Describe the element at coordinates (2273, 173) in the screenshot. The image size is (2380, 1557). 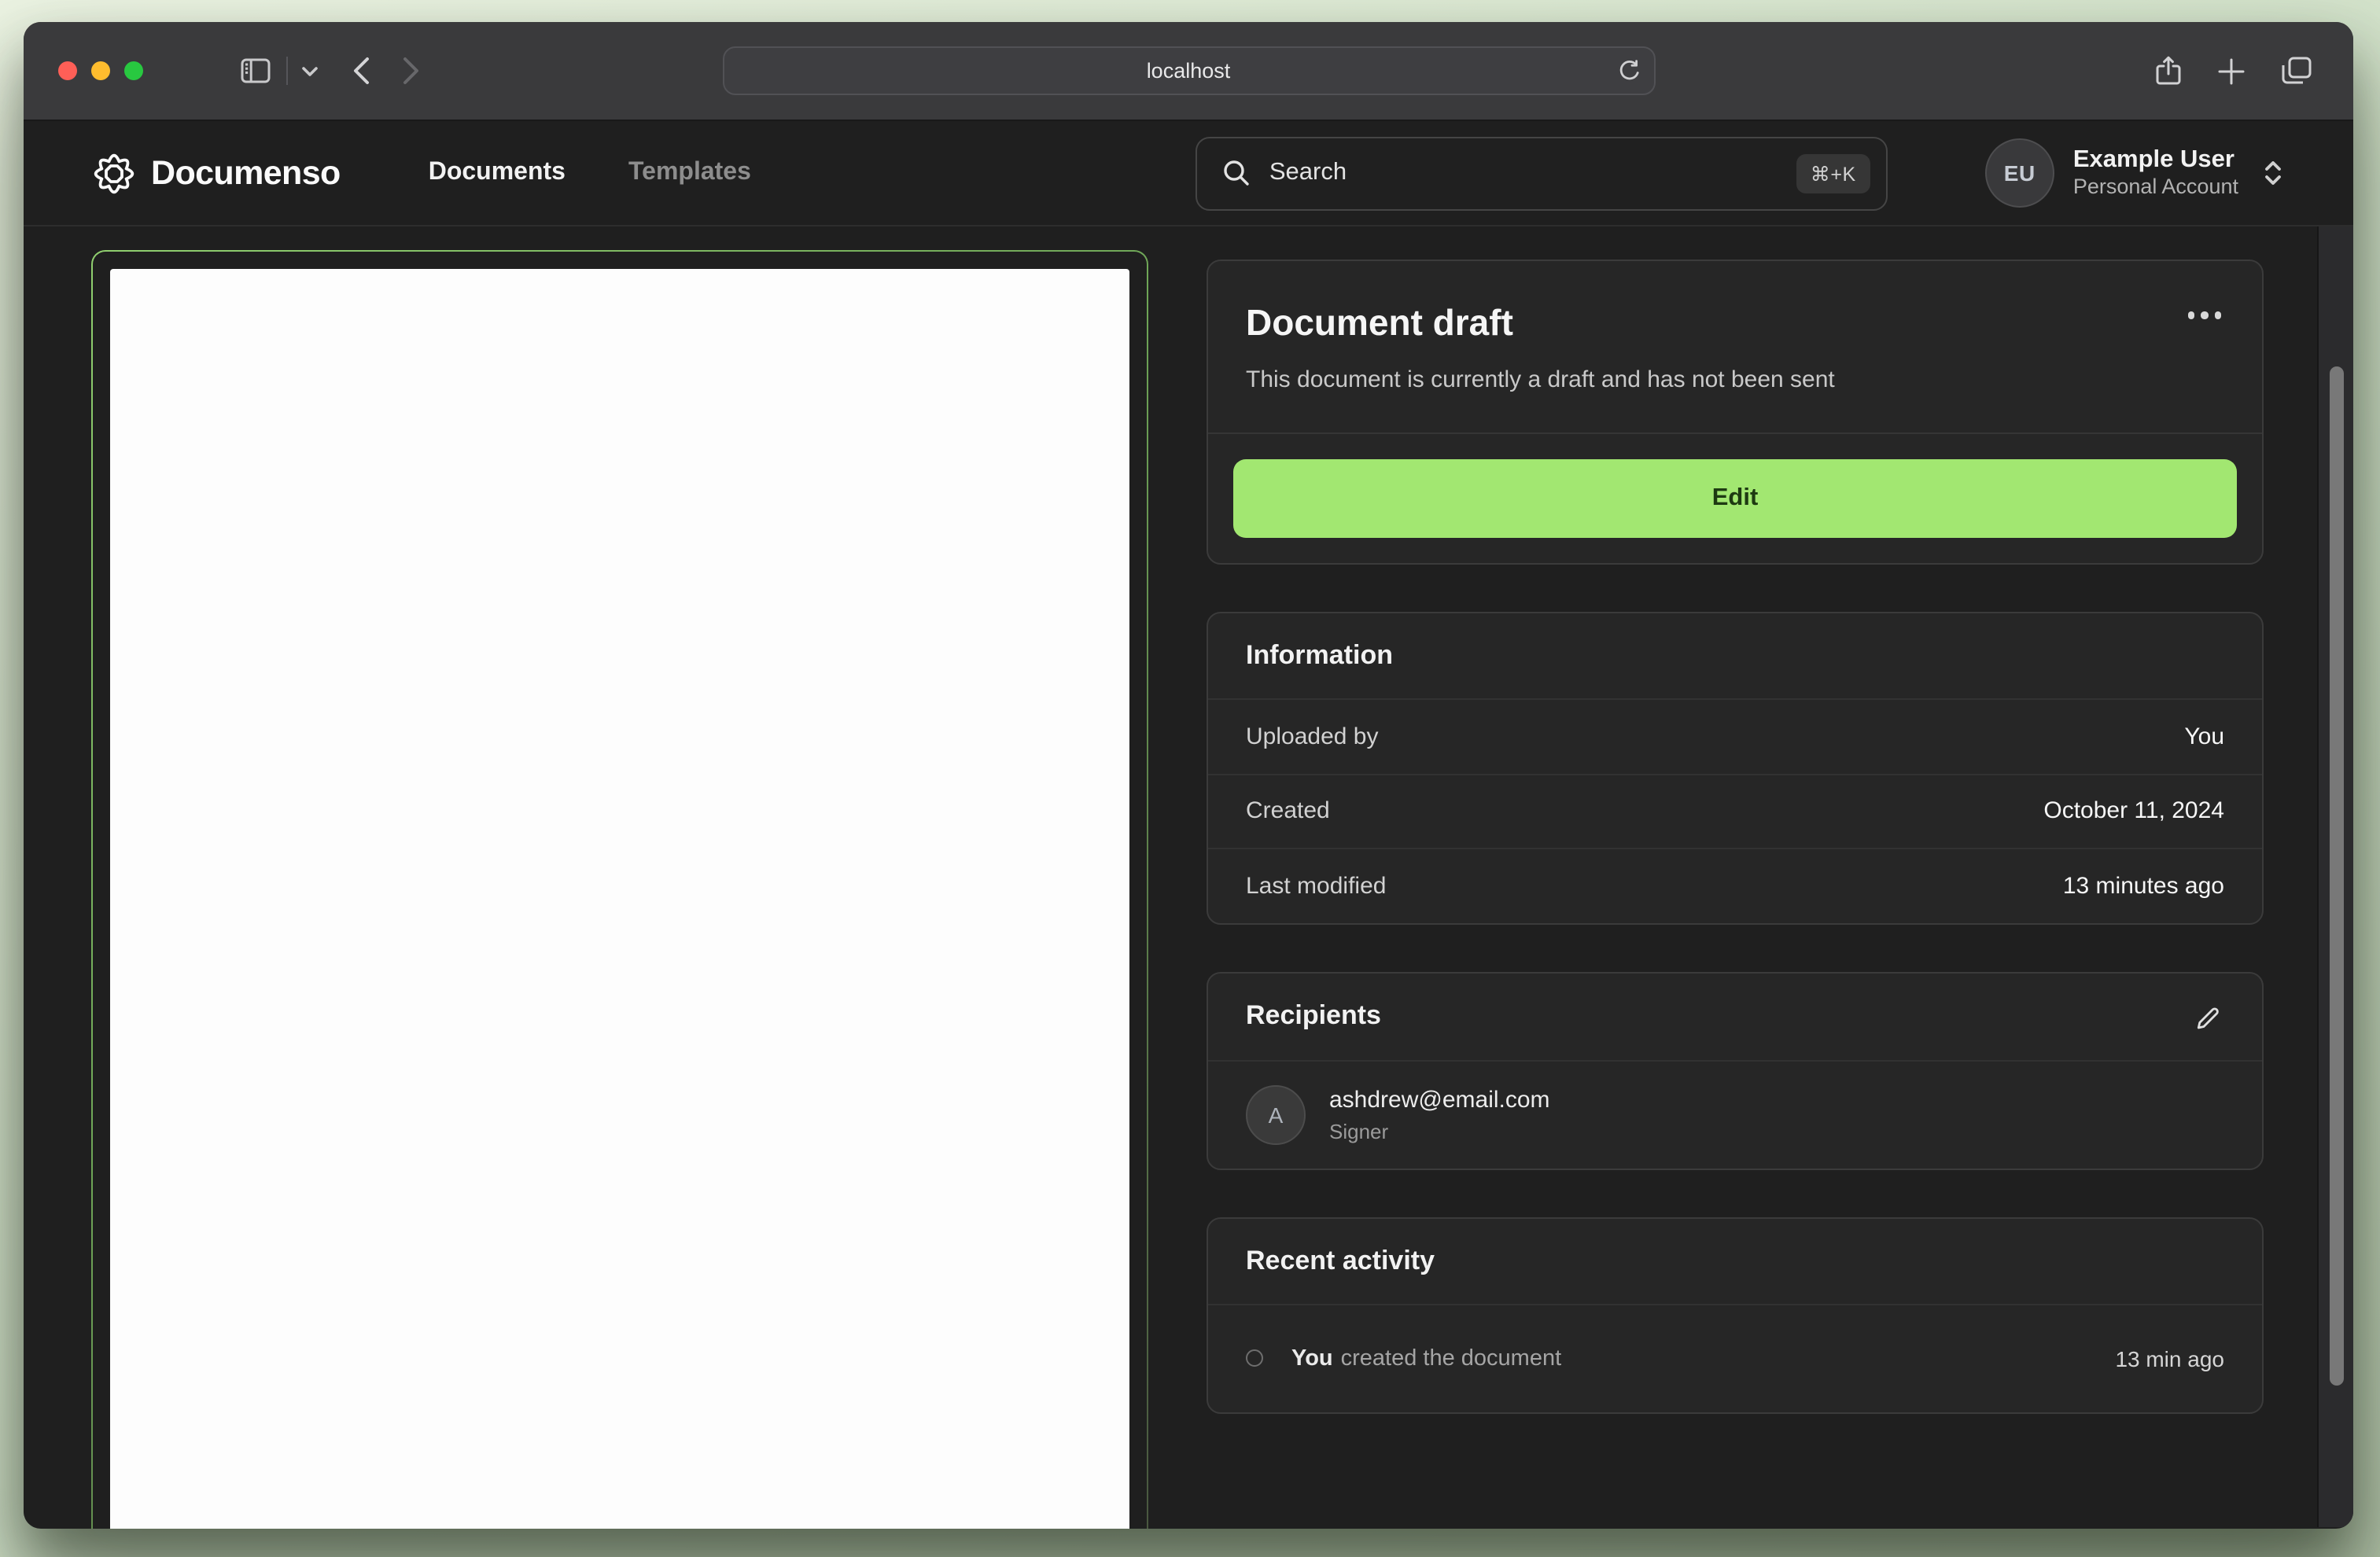
I see `chevrons-up-down-icon` at that location.